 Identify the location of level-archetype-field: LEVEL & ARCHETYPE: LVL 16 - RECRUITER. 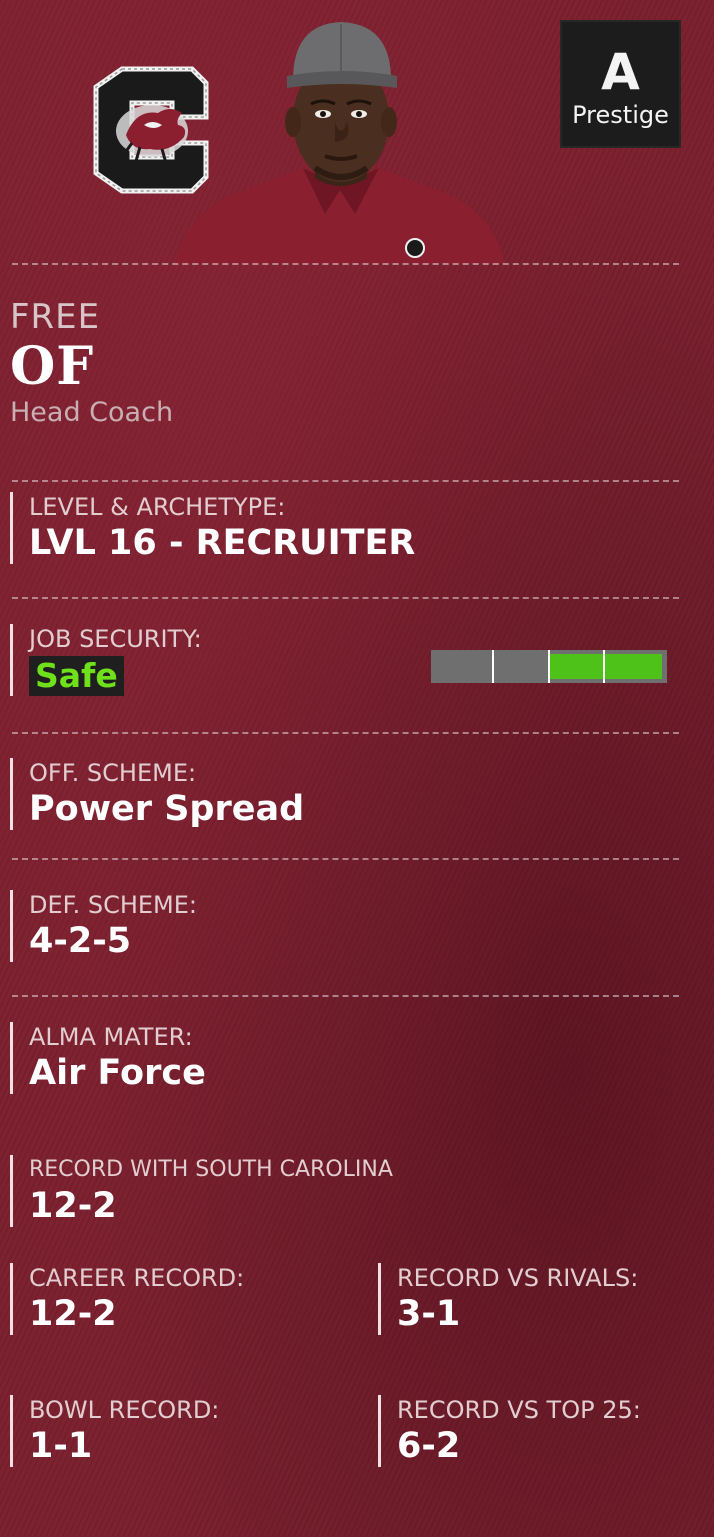
(212, 528).